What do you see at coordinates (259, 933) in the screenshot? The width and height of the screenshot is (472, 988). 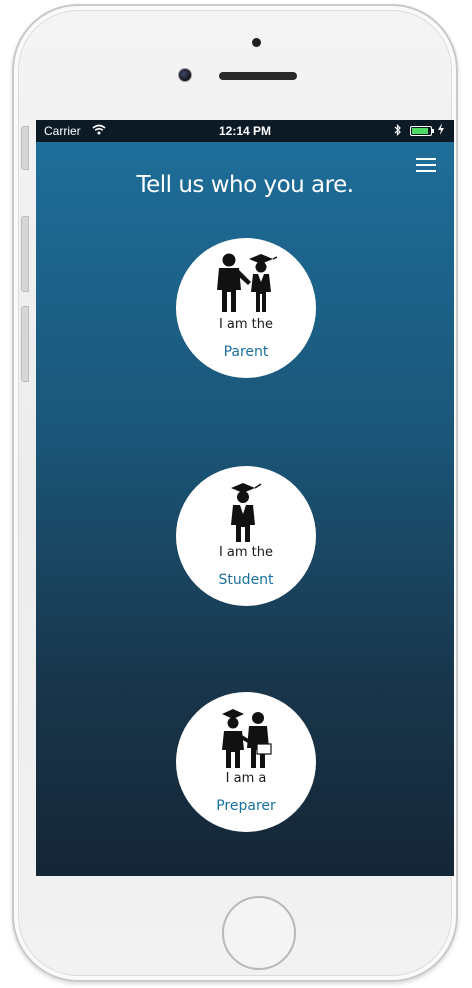 I see `home-button` at bounding box center [259, 933].